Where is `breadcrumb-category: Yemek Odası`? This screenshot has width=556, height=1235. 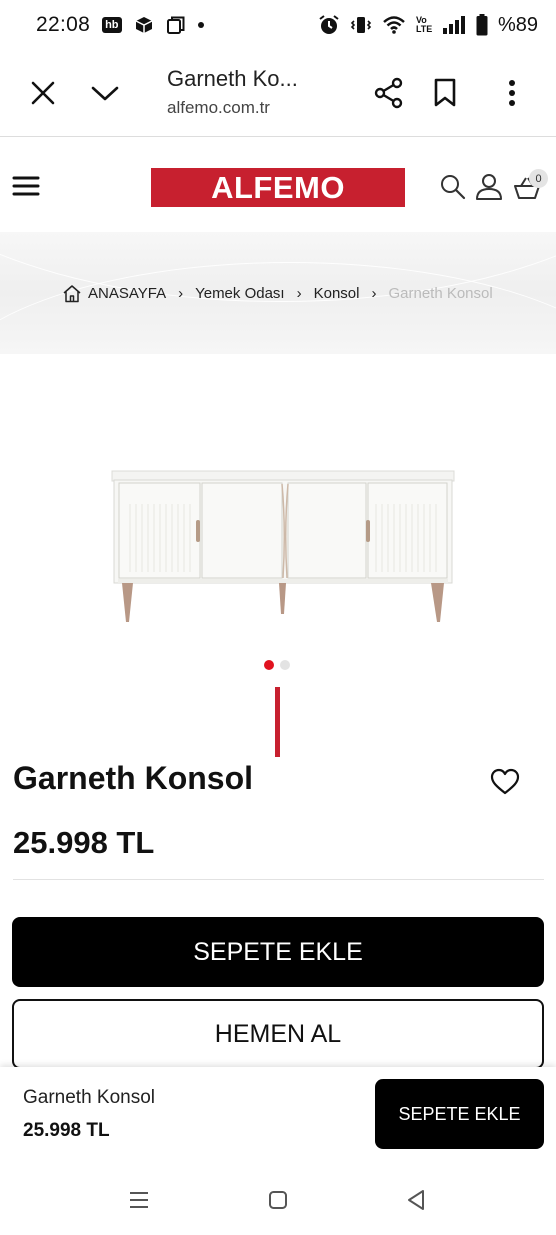
breadcrumb-category: Yemek Odası is located at coordinates (240, 293).